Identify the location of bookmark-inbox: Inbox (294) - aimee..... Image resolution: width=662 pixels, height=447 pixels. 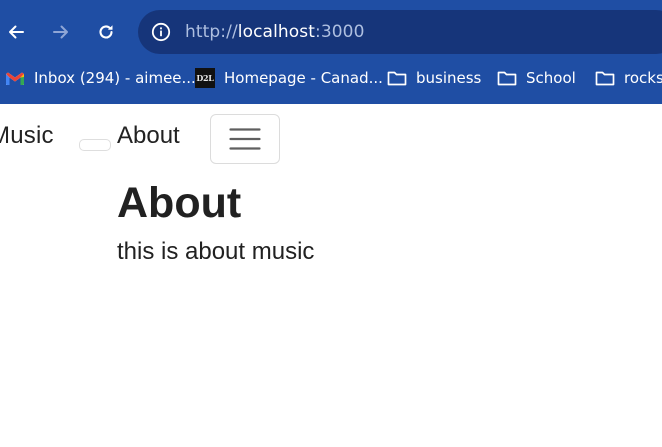
(103, 78).